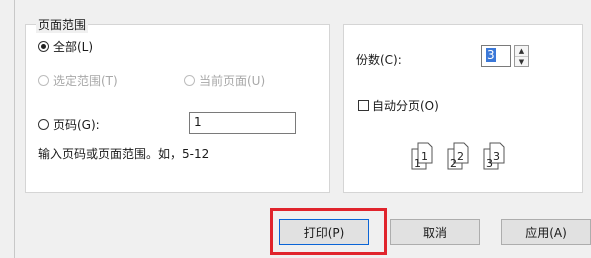 This screenshot has width=591, height=258. I want to click on radio-pages, so click(43, 124).